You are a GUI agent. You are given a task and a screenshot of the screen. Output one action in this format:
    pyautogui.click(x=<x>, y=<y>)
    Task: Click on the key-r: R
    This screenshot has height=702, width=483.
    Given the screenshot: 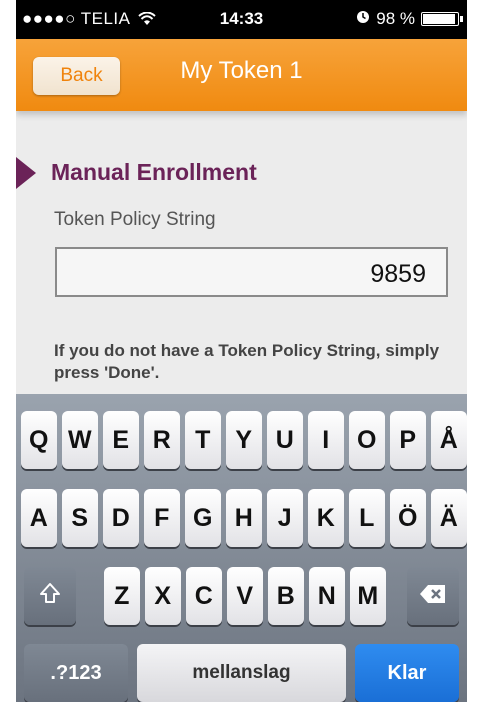 What is the action you would take?
    pyautogui.click(x=162, y=440)
    